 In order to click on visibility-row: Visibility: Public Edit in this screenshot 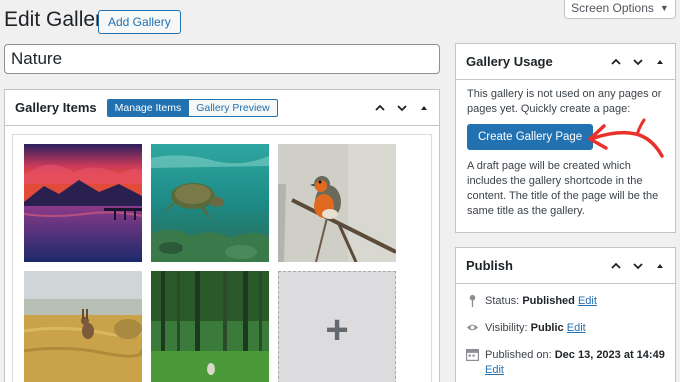, I will do `click(565, 328)`.